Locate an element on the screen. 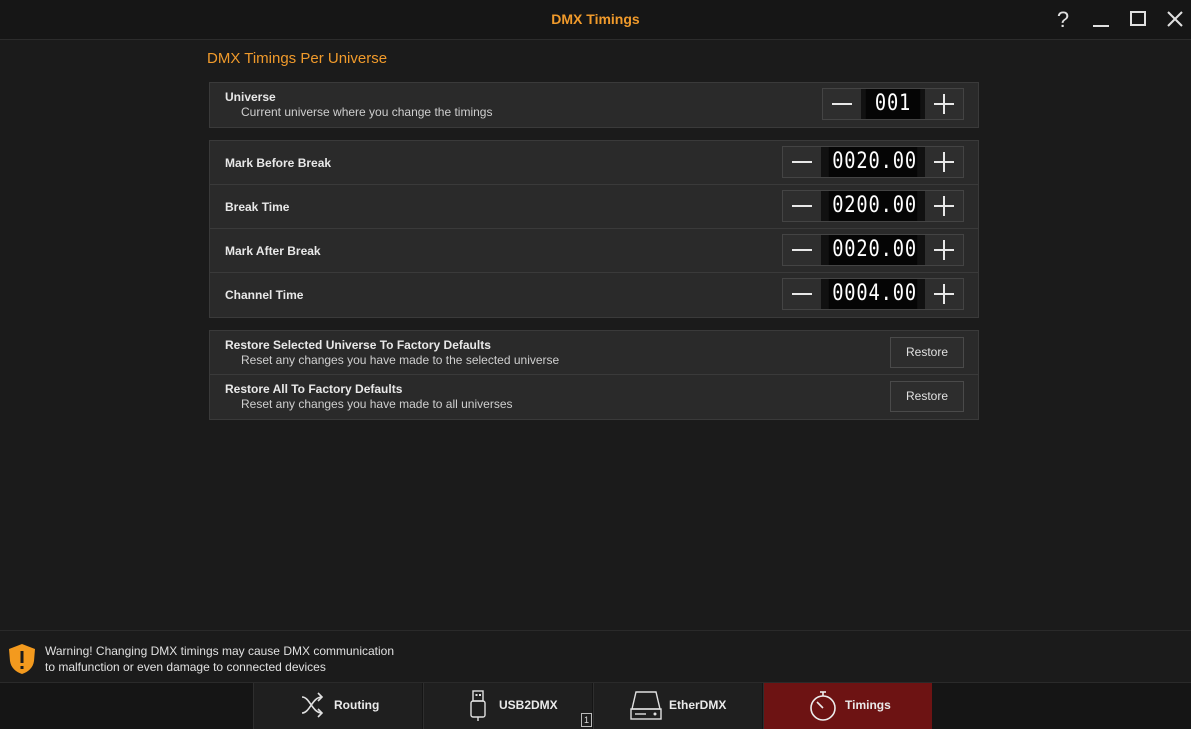  restore-all-button: Restore is located at coordinates (927, 396).